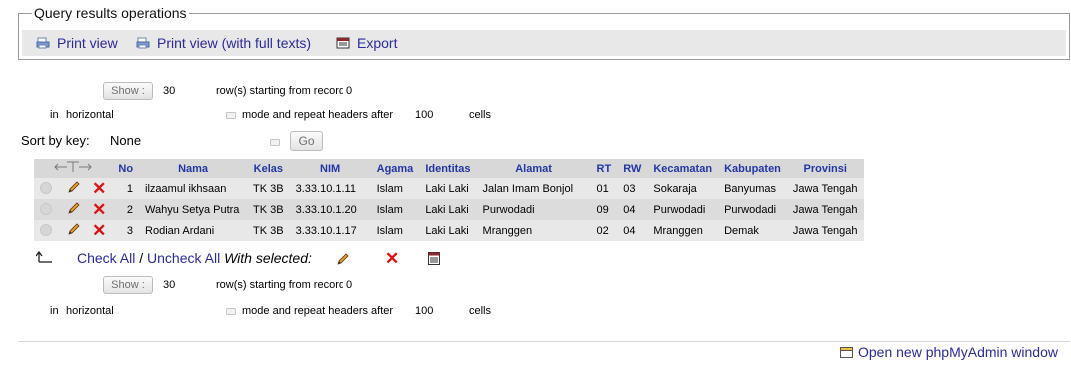  I want to click on cell-nim: 3.33.10.1.11, so click(330, 188).